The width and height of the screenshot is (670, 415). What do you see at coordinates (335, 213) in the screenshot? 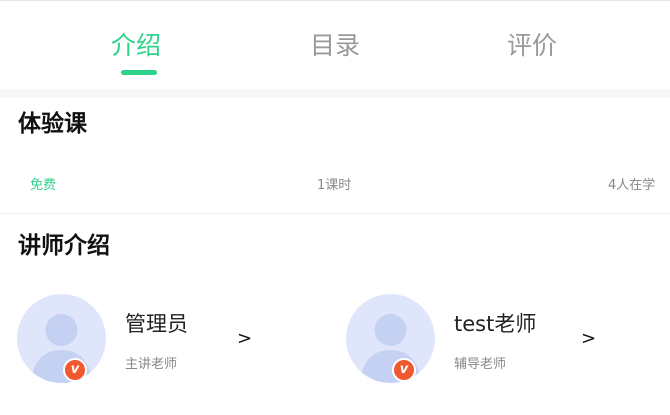
I see `divider` at bounding box center [335, 213].